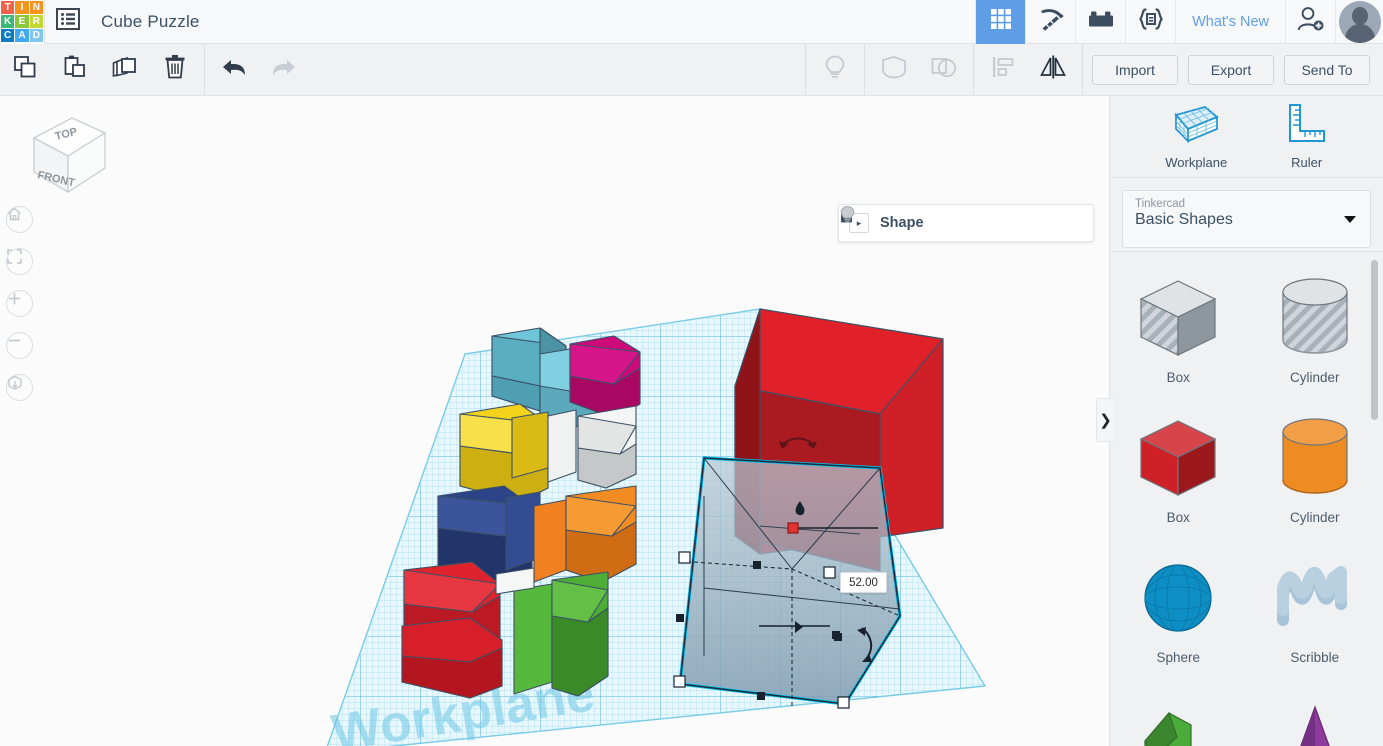  What do you see at coordinates (1105, 420) in the screenshot?
I see `sidebar-collapse-tab: ❯` at bounding box center [1105, 420].